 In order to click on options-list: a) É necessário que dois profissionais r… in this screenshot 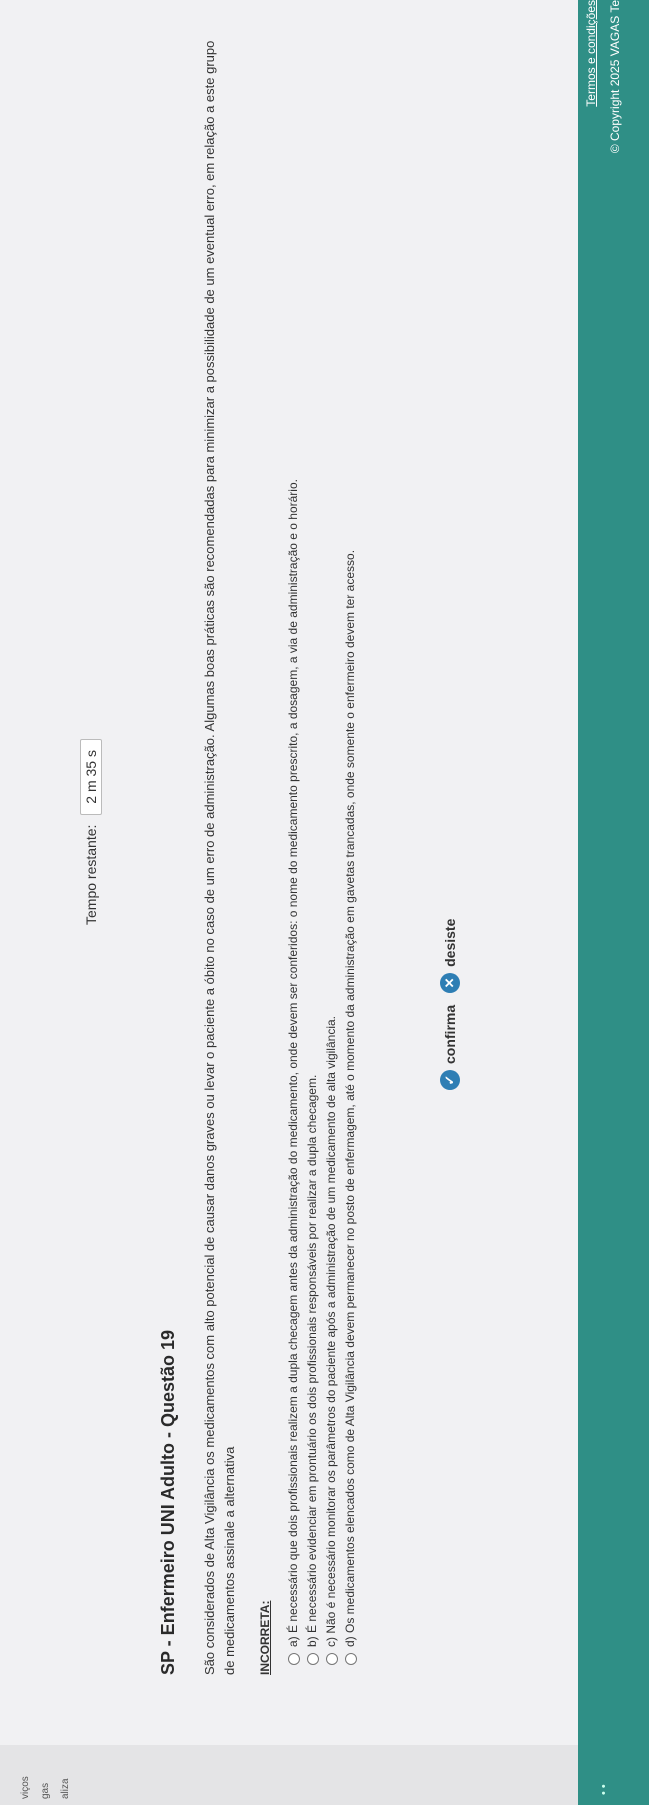, I will do `click(323, 840)`.